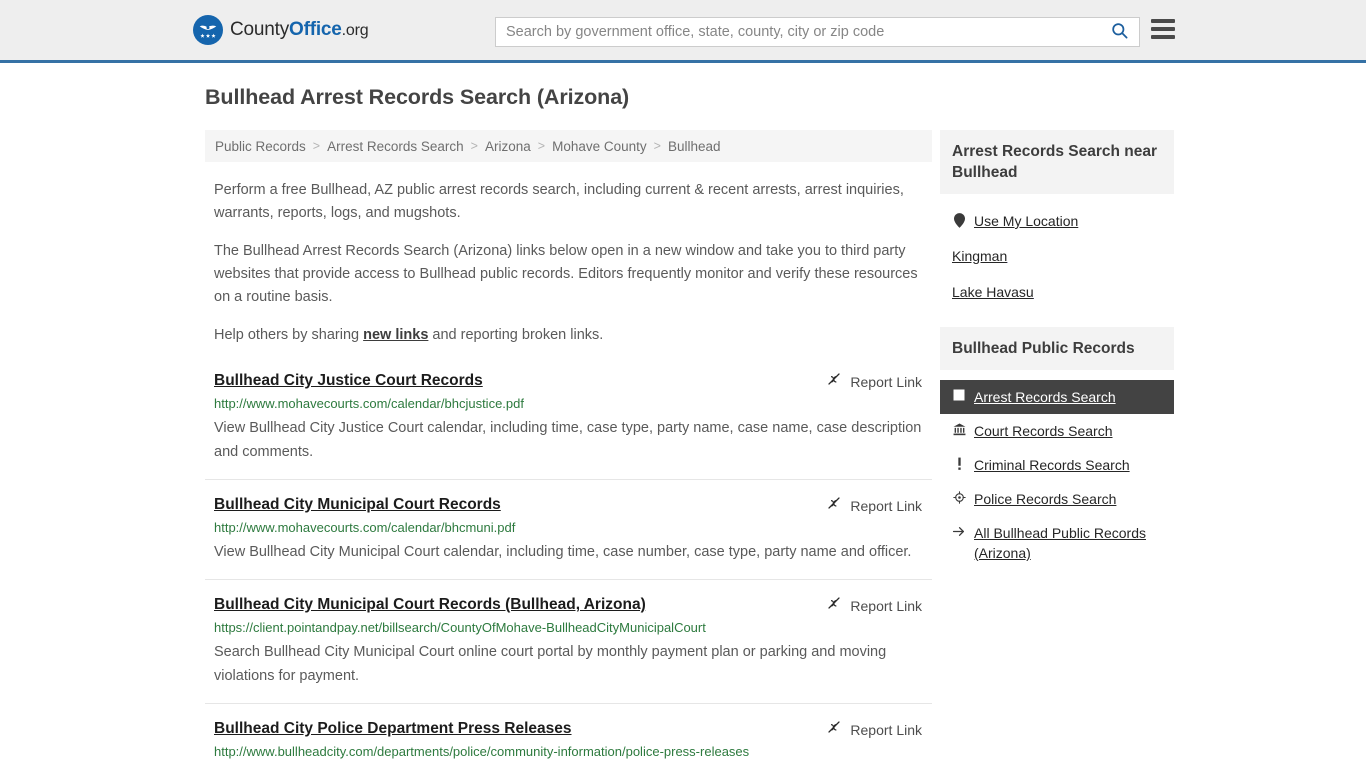 The width and height of the screenshot is (1366, 768). What do you see at coordinates (1057, 162) in the screenshot?
I see `nearby-panel-heading: Arrest Records Search near Bullhead` at bounding box center [1057, 162].